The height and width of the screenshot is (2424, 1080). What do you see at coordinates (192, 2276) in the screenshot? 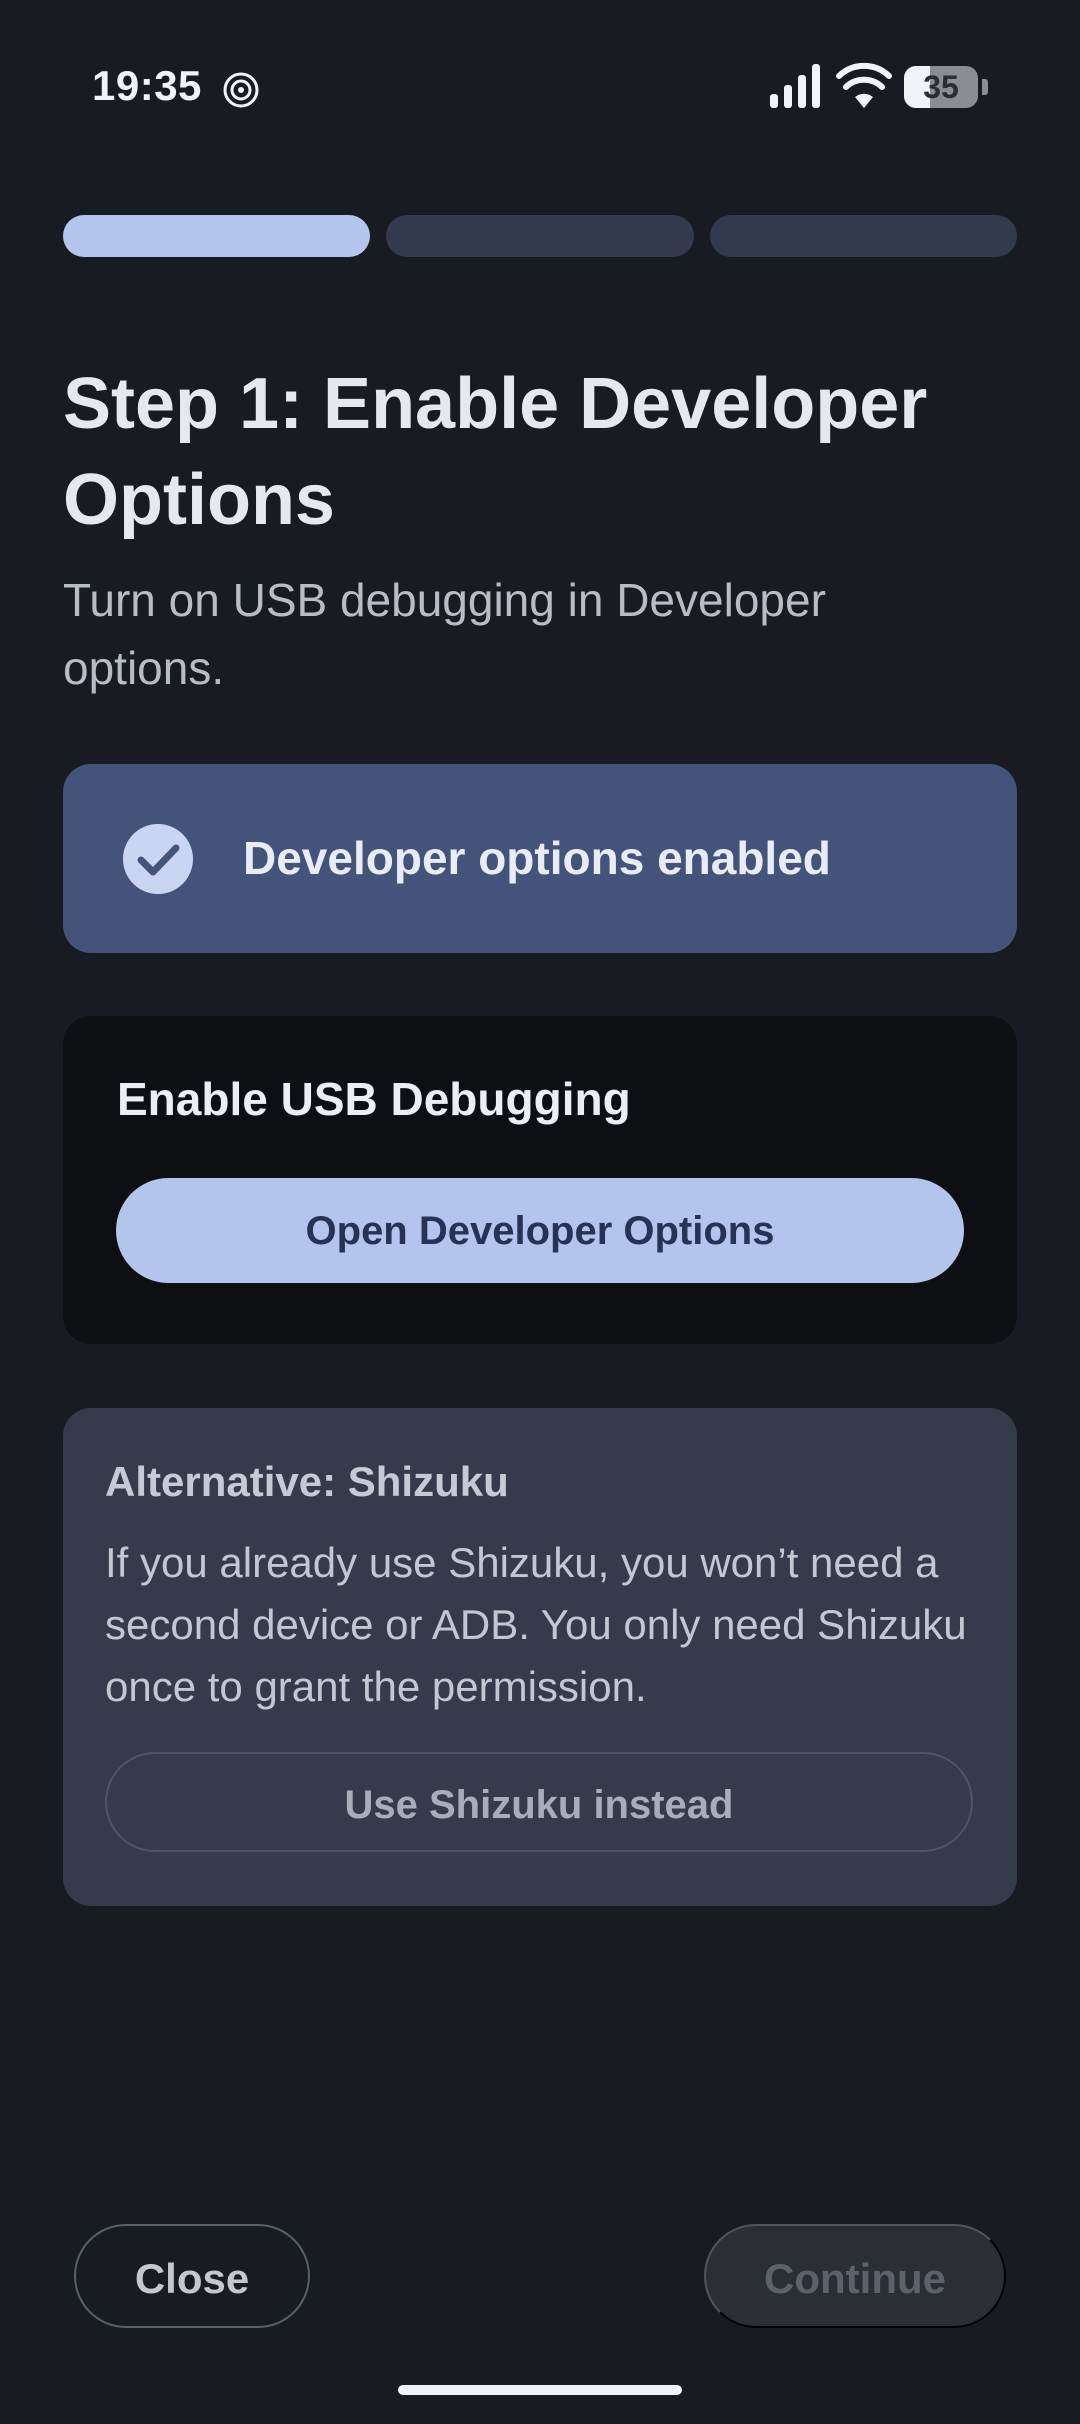
I see `close-button: Close` at bounding box center [192, 2276].